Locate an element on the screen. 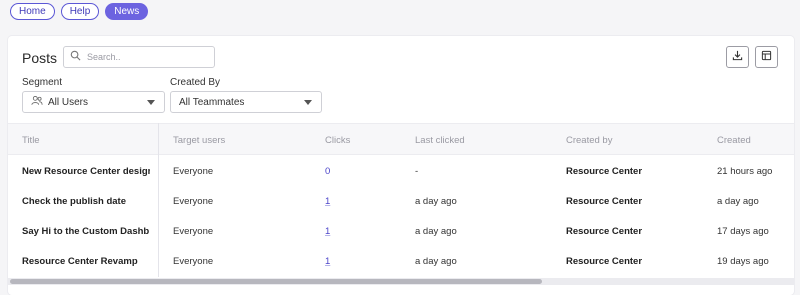  sticky-column-divider is located at coordinates (158, 200).